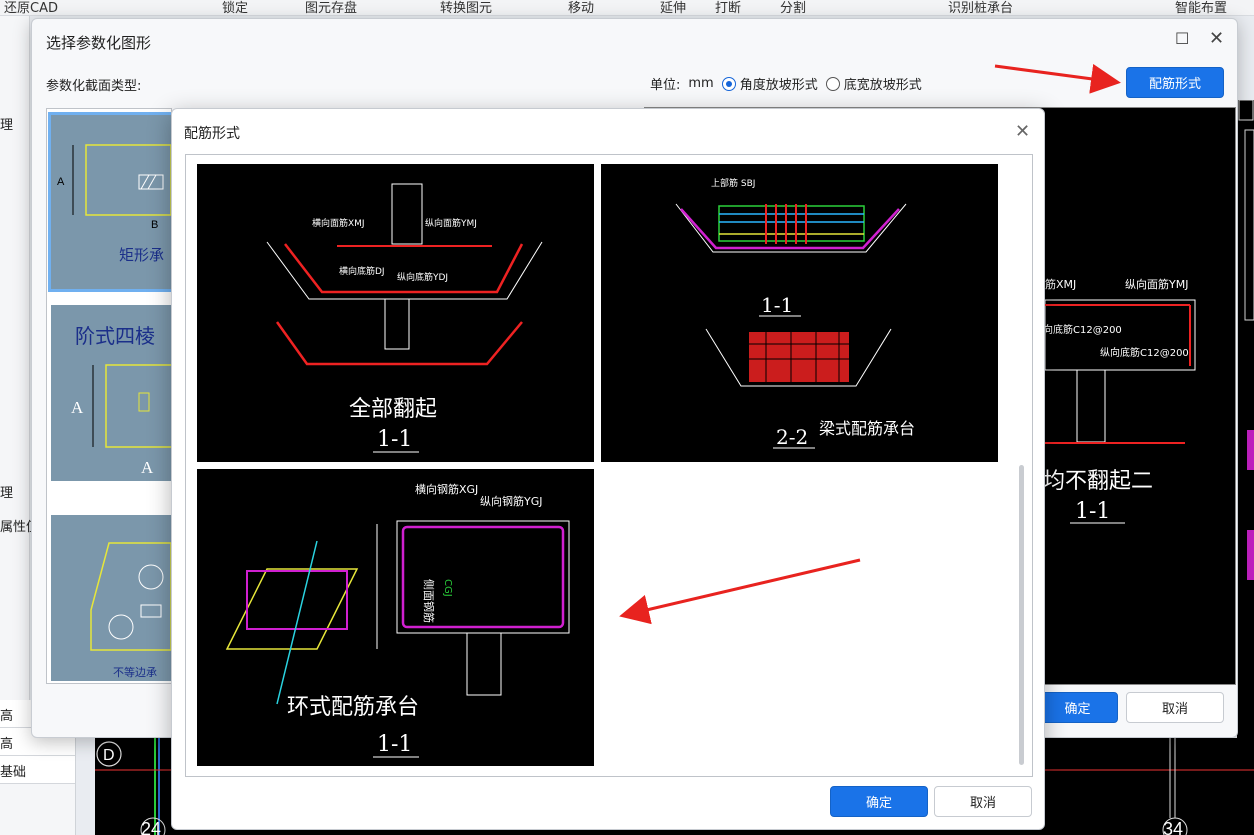 This screenshot has width=1254, height=835. What do you see at coordinates (235, 7) in the screenshot?
I see `toolbar-lock: 锁定` at bounding box center [235, 7].